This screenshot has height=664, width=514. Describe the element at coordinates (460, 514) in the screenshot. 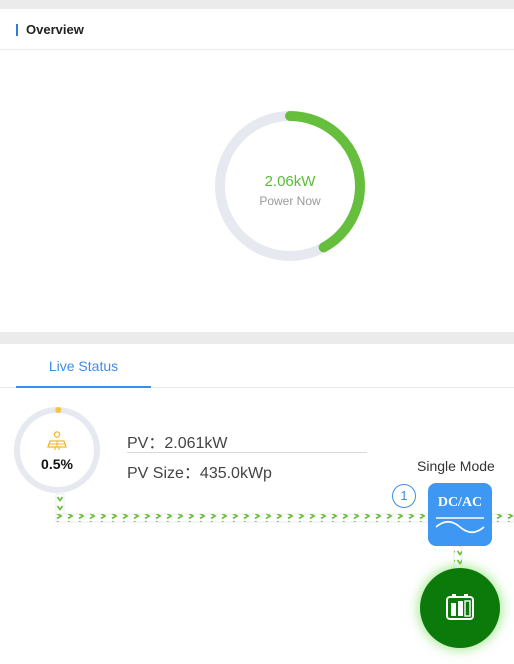

I see `inverter-node: DC/AC` at that location.